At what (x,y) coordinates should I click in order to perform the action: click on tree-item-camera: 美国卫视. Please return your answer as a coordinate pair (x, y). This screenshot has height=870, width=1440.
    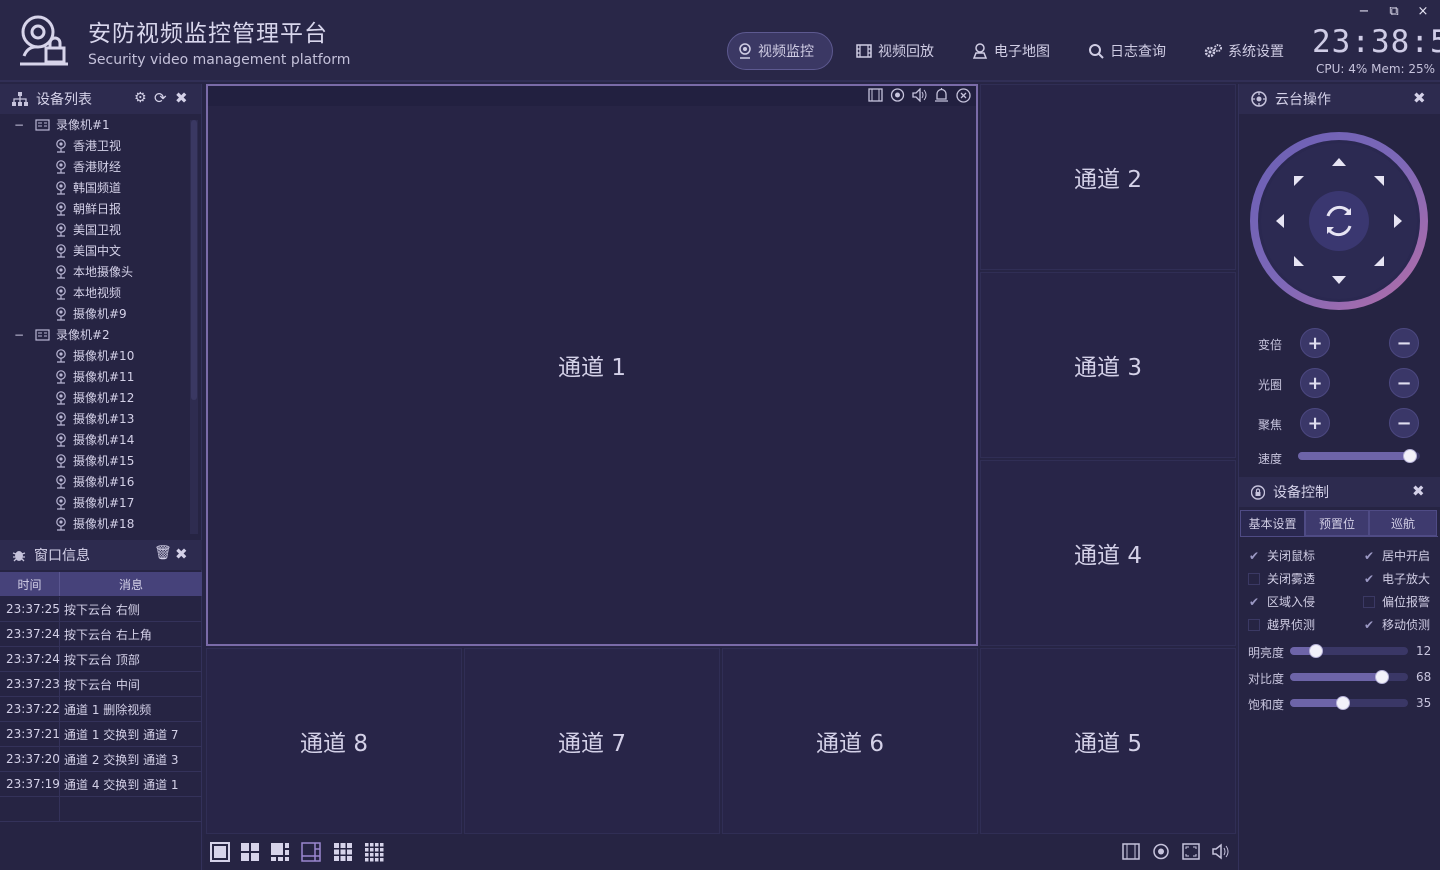
    Looking at the image, I should click on (95, 229).